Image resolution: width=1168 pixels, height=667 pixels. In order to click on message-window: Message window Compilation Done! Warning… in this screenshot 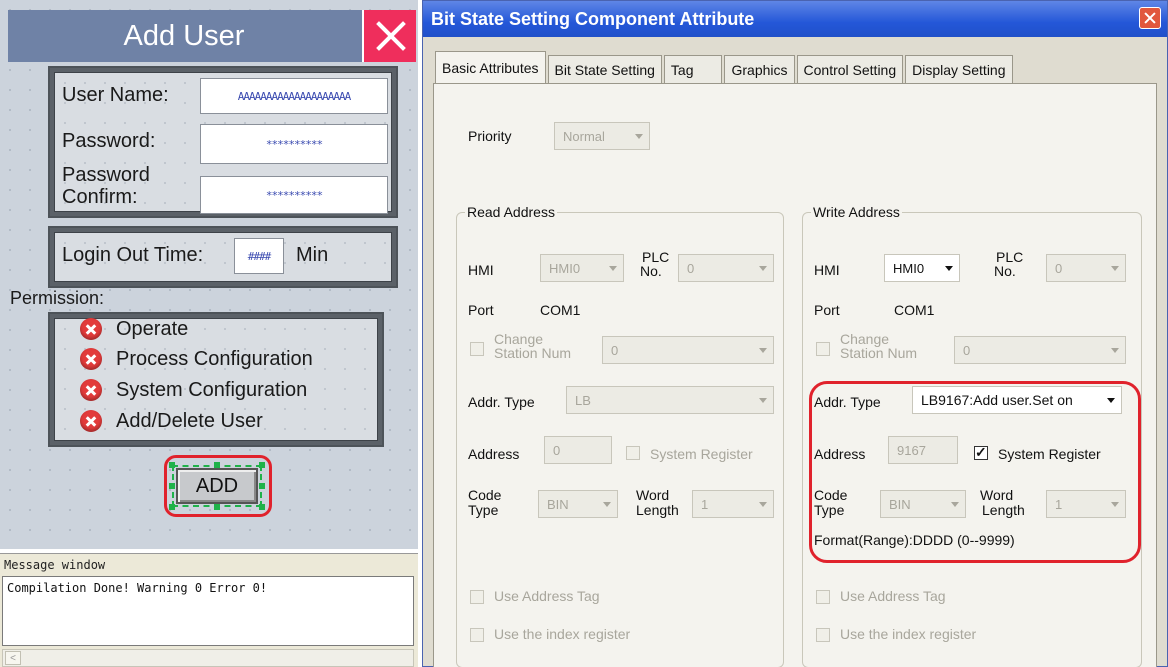, I will do `click(209, 610)`.